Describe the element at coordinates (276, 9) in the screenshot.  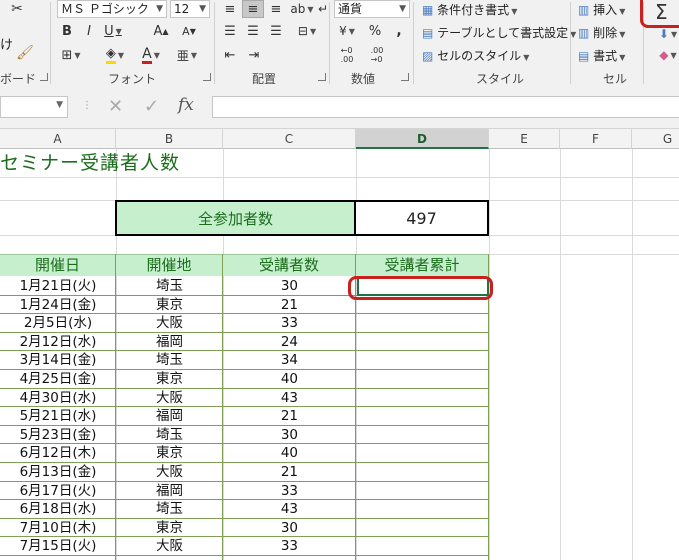
I see `align-bottom-icon: ≡` at that location.